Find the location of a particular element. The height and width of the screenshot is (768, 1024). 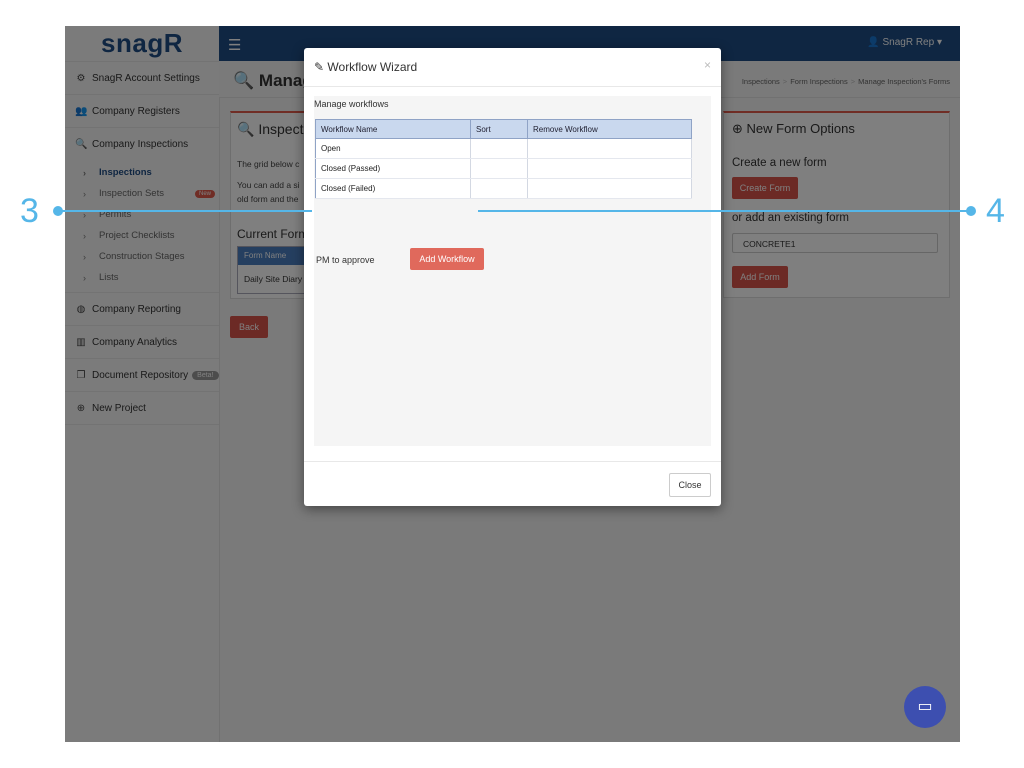

table-row: Open is located at coordinates (503, 148).